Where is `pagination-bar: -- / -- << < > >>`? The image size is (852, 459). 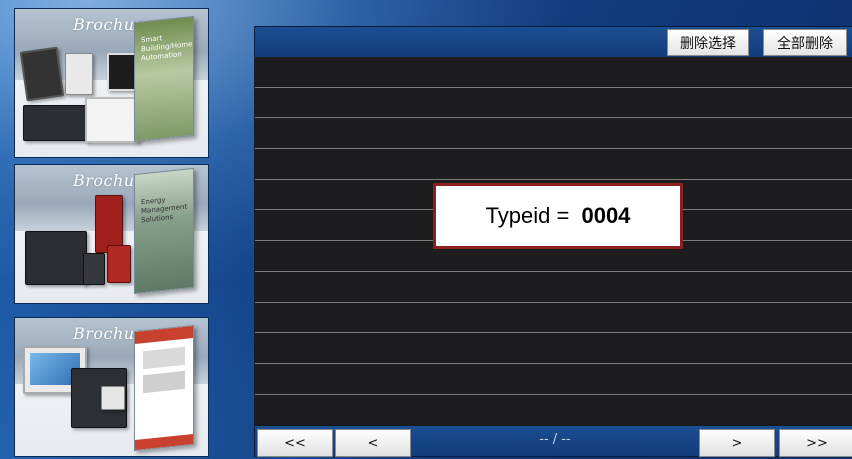
pagination-bar: -- / -- << < > >> is located at coordinates (553, 441).